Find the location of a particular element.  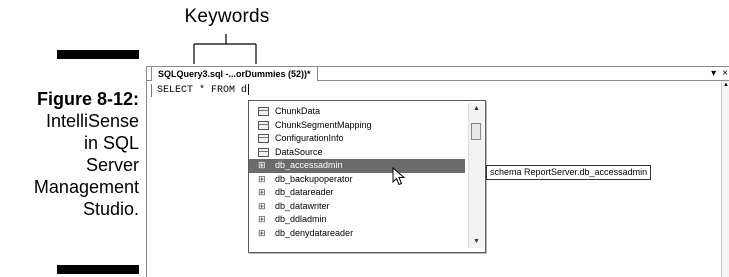

completion-item-label: ChunkSegmentMapping is located at coordinates (323, 124).